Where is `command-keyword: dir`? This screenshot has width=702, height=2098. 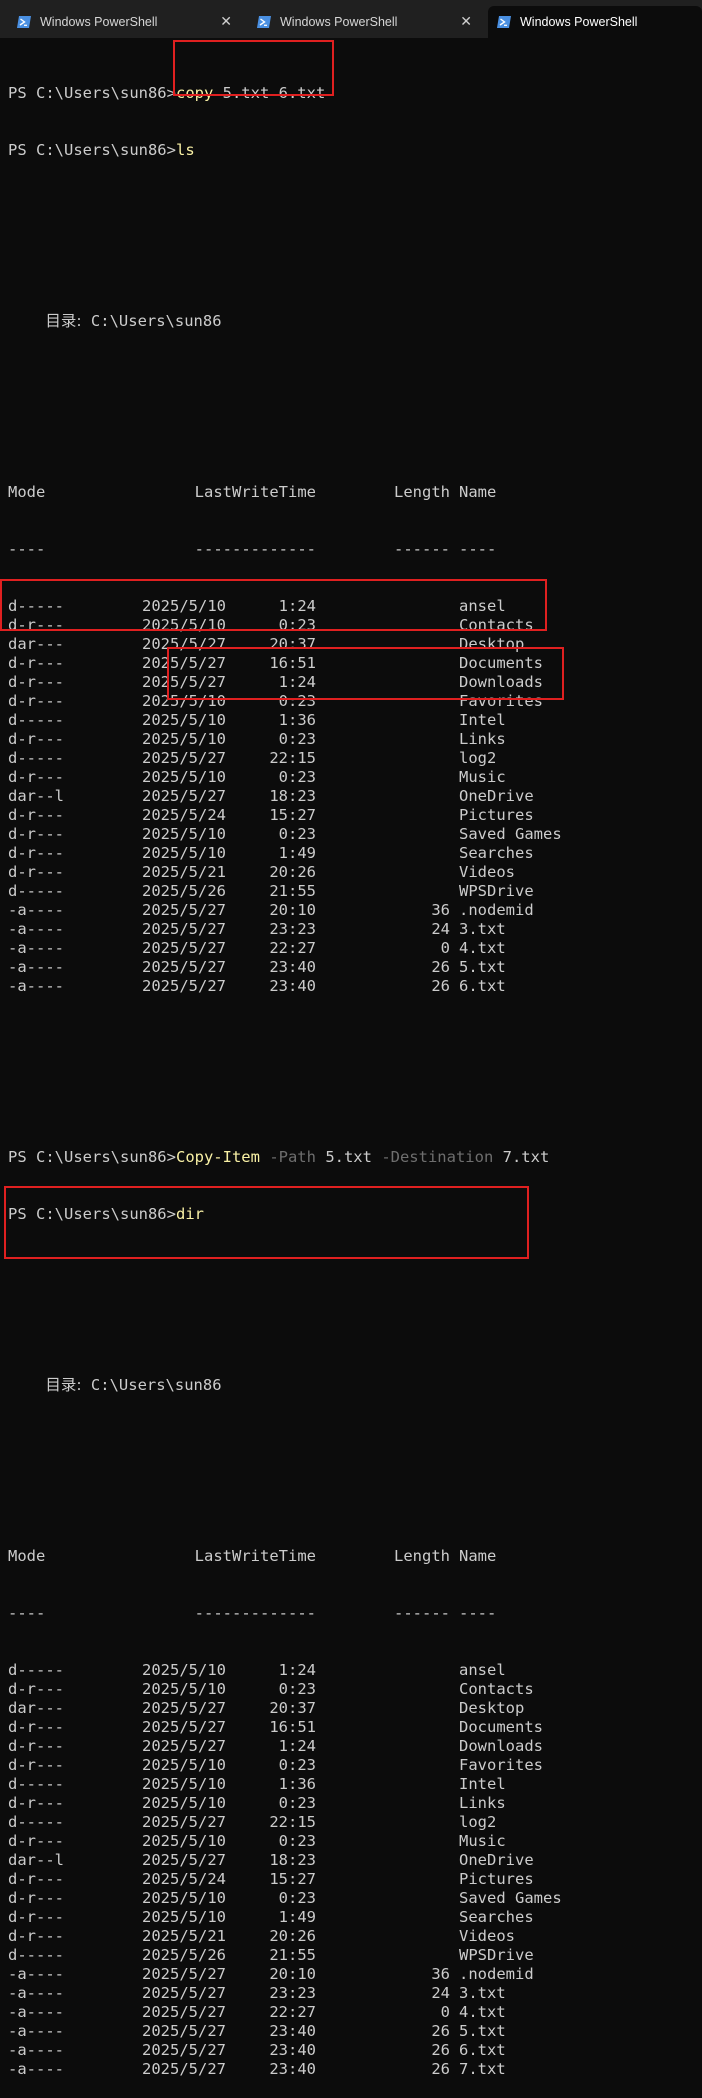
command-keyword: dir is located at coordinates (189, 1214).